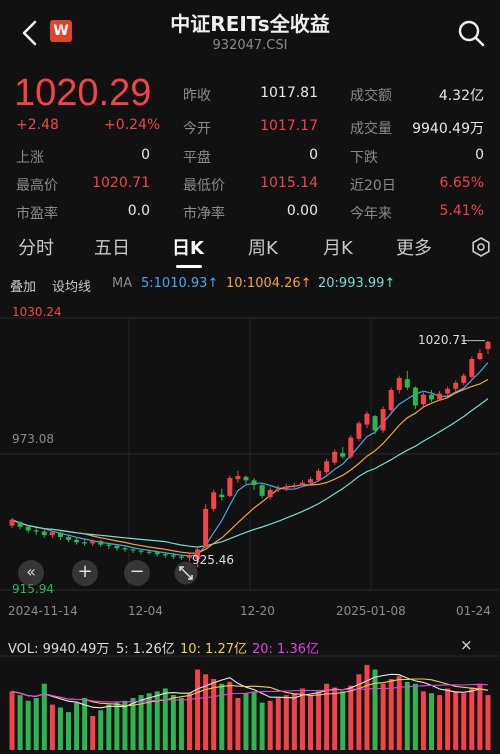  Describe the element at coordinates (71, 285) in the screenshot. I see `set-ma-button: 设均线` at that location.